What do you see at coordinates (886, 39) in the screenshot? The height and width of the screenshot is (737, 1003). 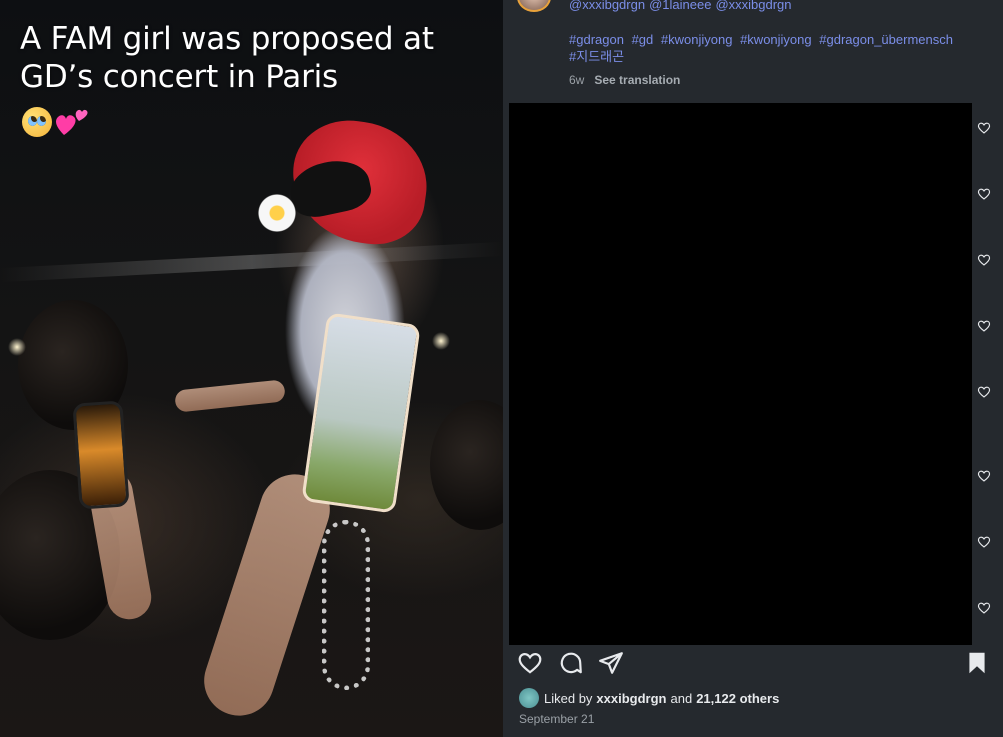 I see `hashtag-link: #gdragon_übermensch` at bounding box center [886, 39].